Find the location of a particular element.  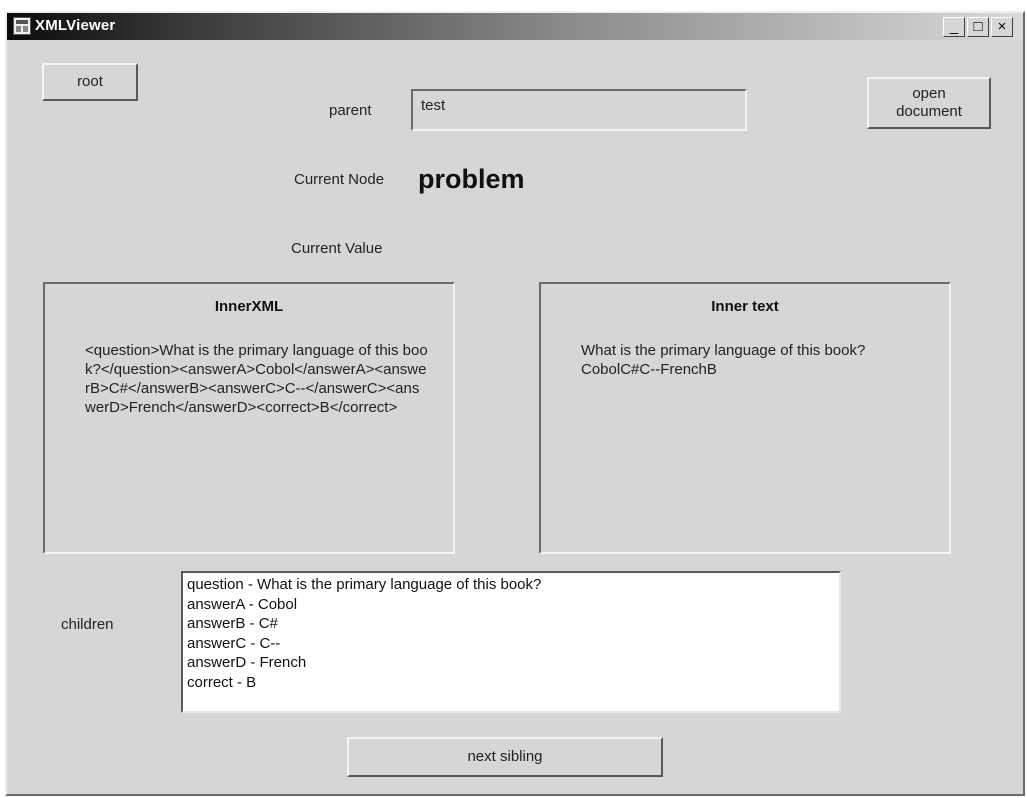

current-value-label: Current Value is located at coordinates (337, 248).